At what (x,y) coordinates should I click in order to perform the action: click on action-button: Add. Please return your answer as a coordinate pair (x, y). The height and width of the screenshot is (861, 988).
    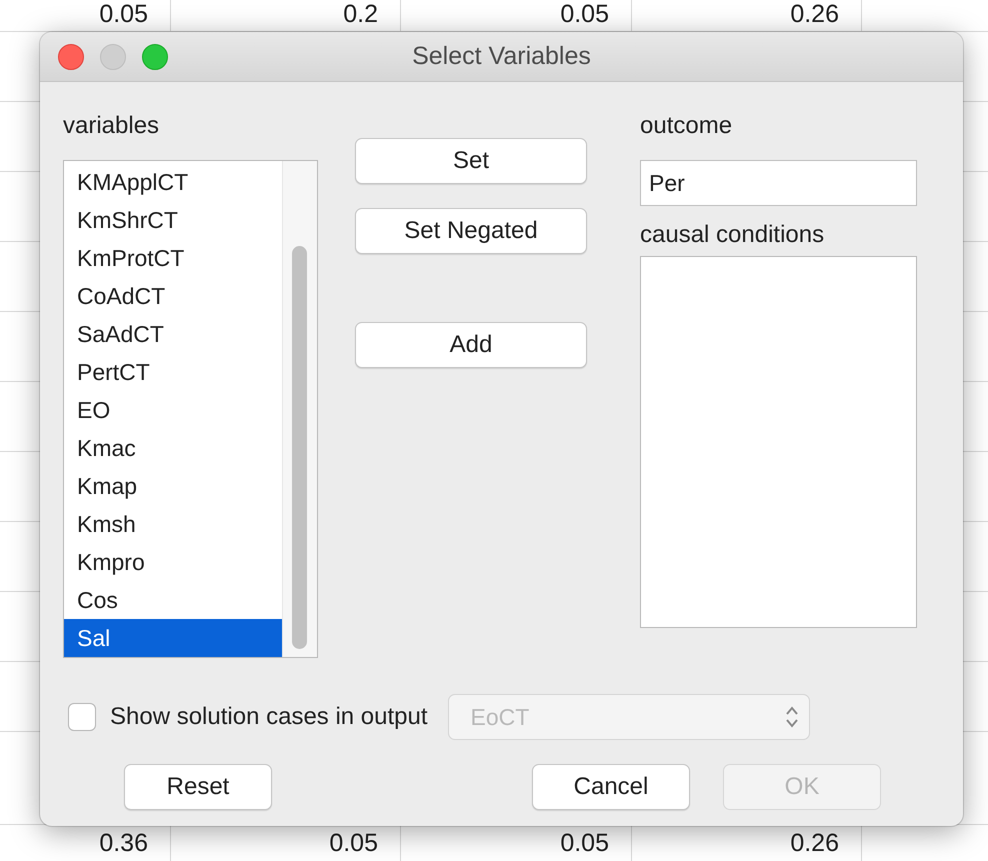
    Looking at the image, I should click on (471, 345).